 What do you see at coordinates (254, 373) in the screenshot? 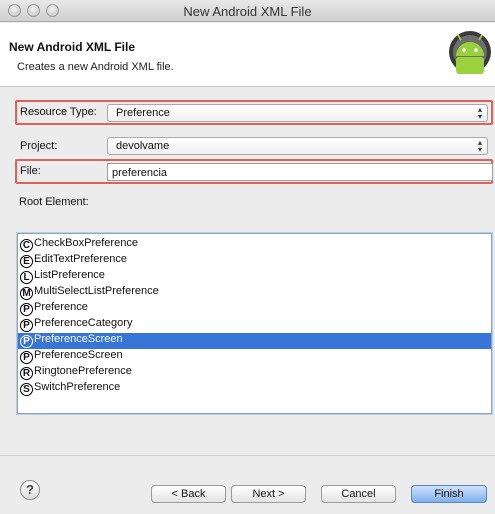
I see `list-item: R RingtonePreference` at bounding box center [254, 373].